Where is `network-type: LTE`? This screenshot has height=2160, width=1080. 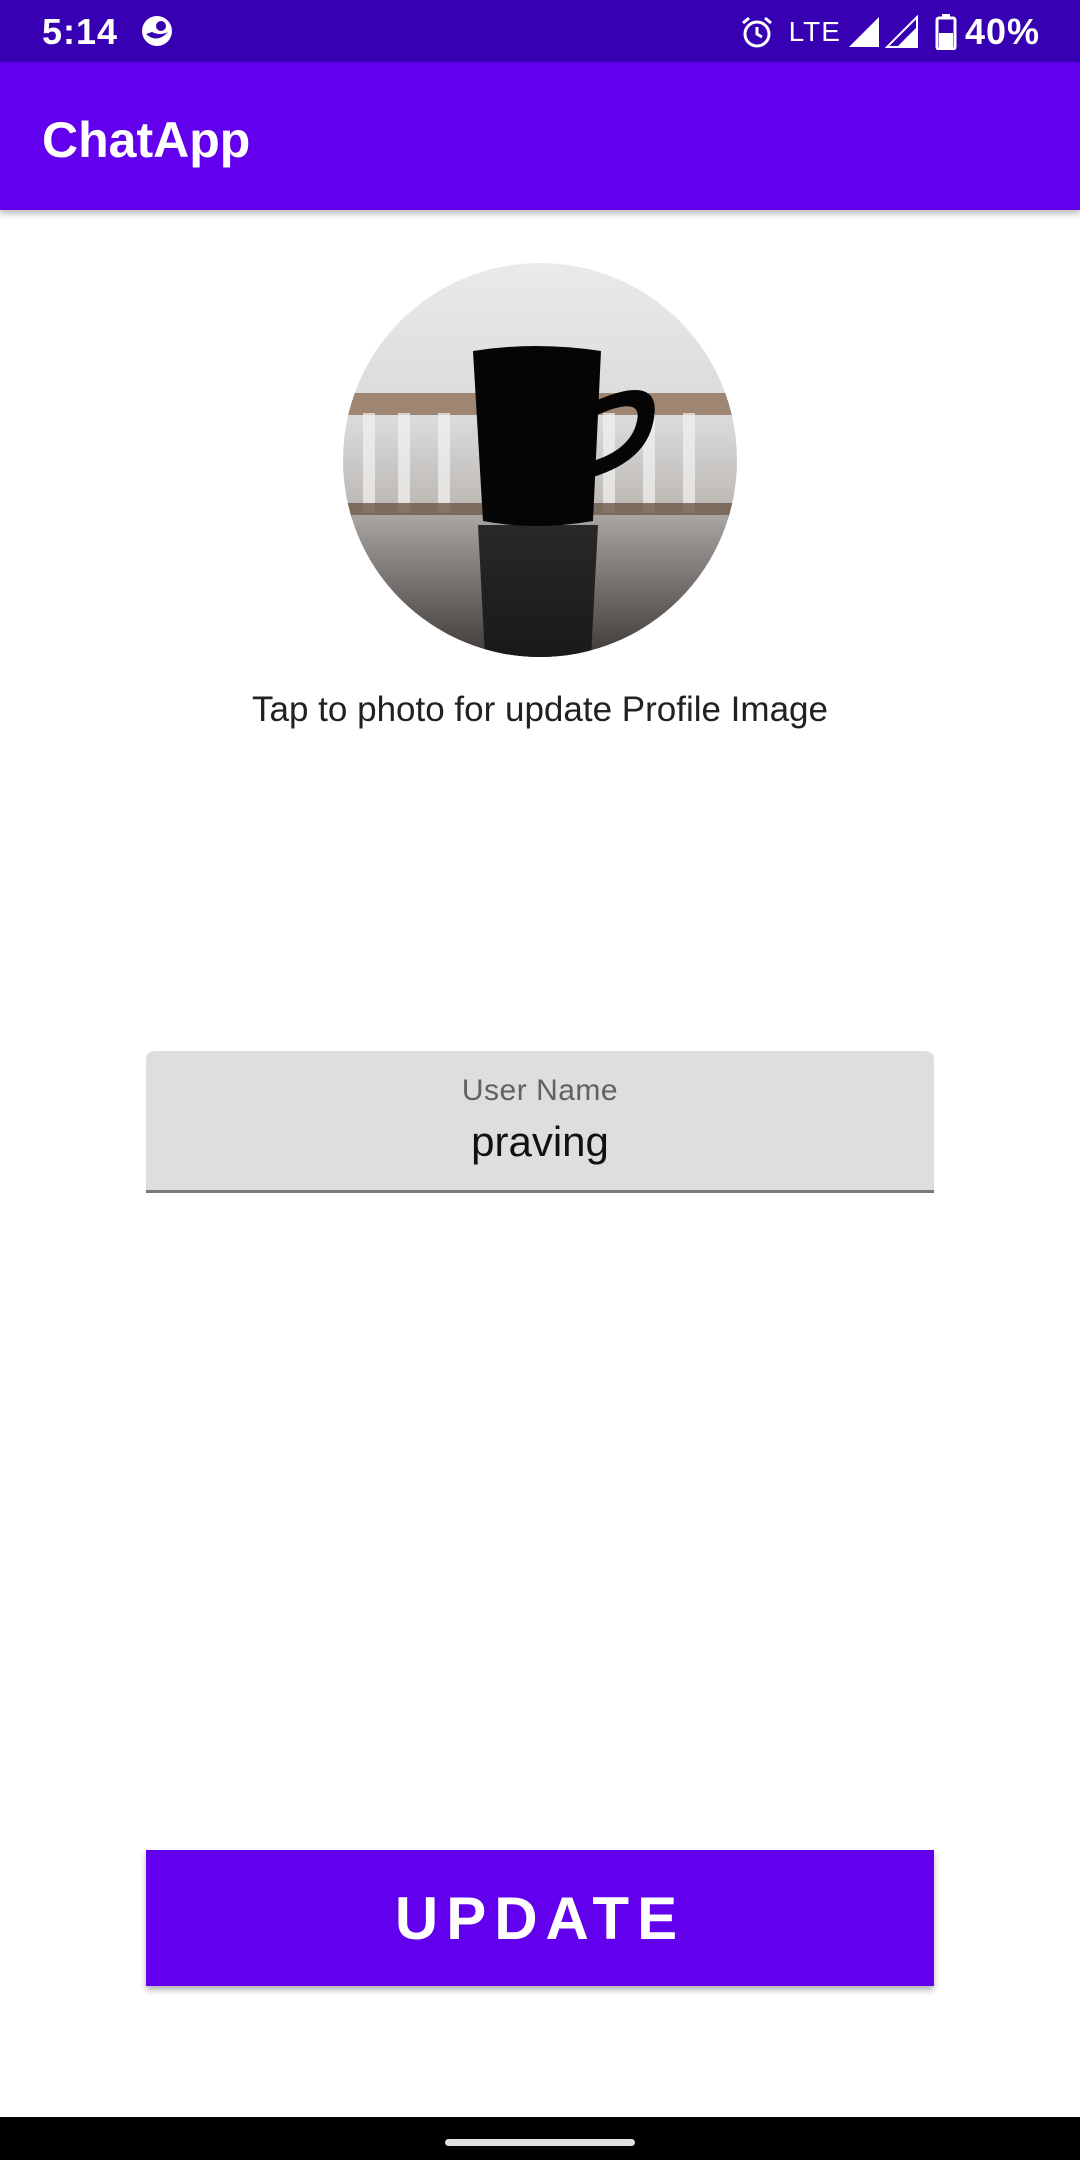 network-type: LTE is located at coordinates (814, 31).